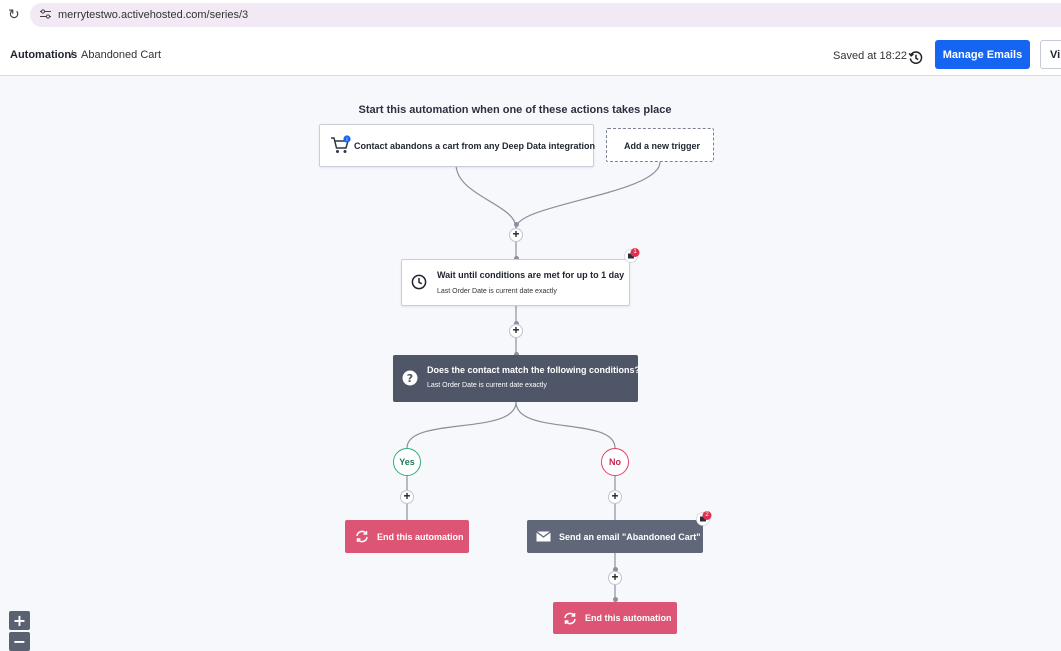 The height and width of the screenshot is (651, 1061). What do you see at coordinates (407, 462) in the screenshot?
I see `yes-branch-label: Yes` at bounding box center [407, 462].